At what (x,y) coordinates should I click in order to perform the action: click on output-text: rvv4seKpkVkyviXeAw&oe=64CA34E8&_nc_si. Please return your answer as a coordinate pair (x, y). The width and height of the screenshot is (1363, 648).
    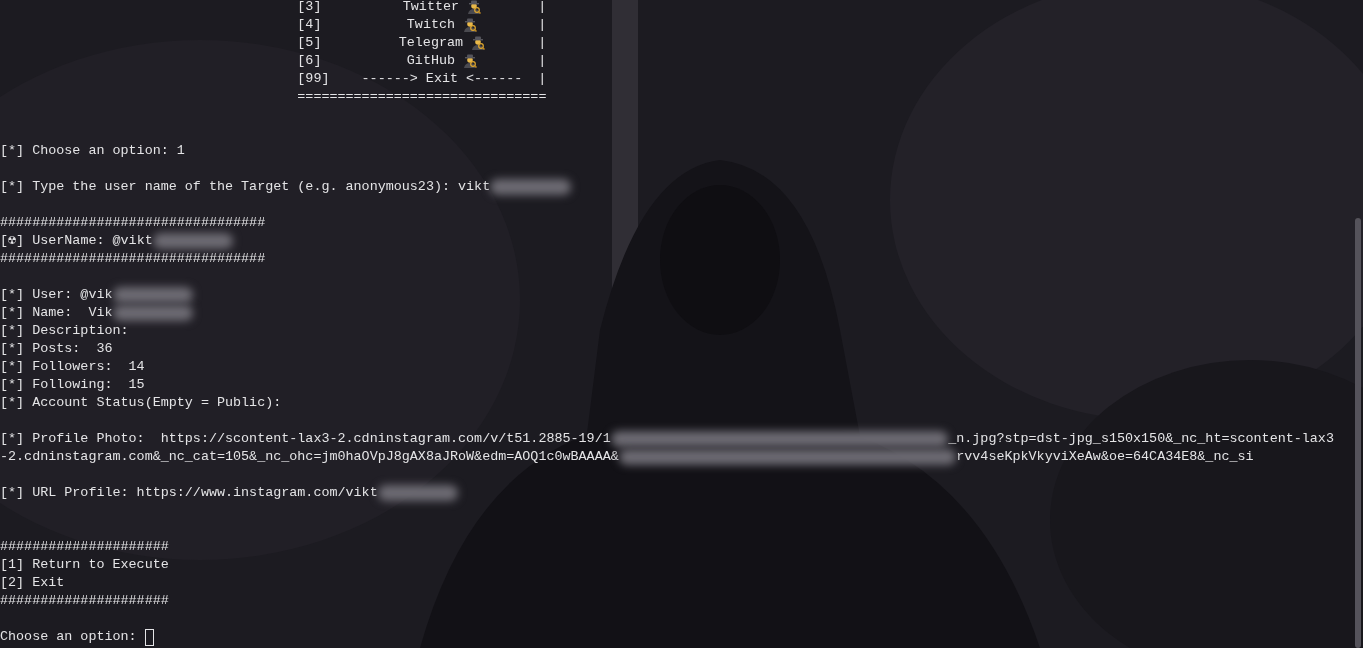
    Looking at the image, I should click on (1105, 457).